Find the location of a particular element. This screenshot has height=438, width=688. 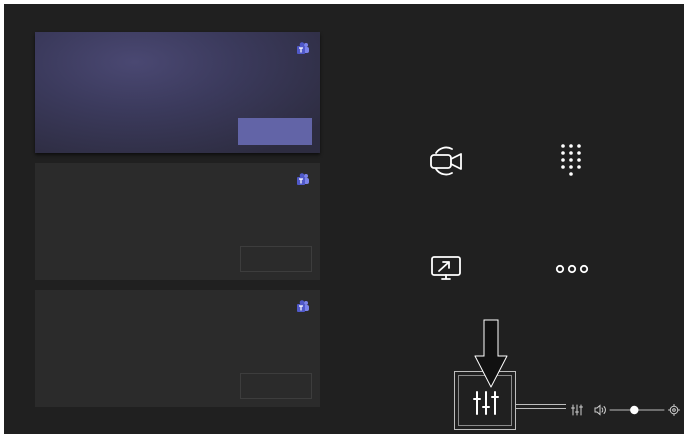

more-options-button is located at coordinates (572, 269).